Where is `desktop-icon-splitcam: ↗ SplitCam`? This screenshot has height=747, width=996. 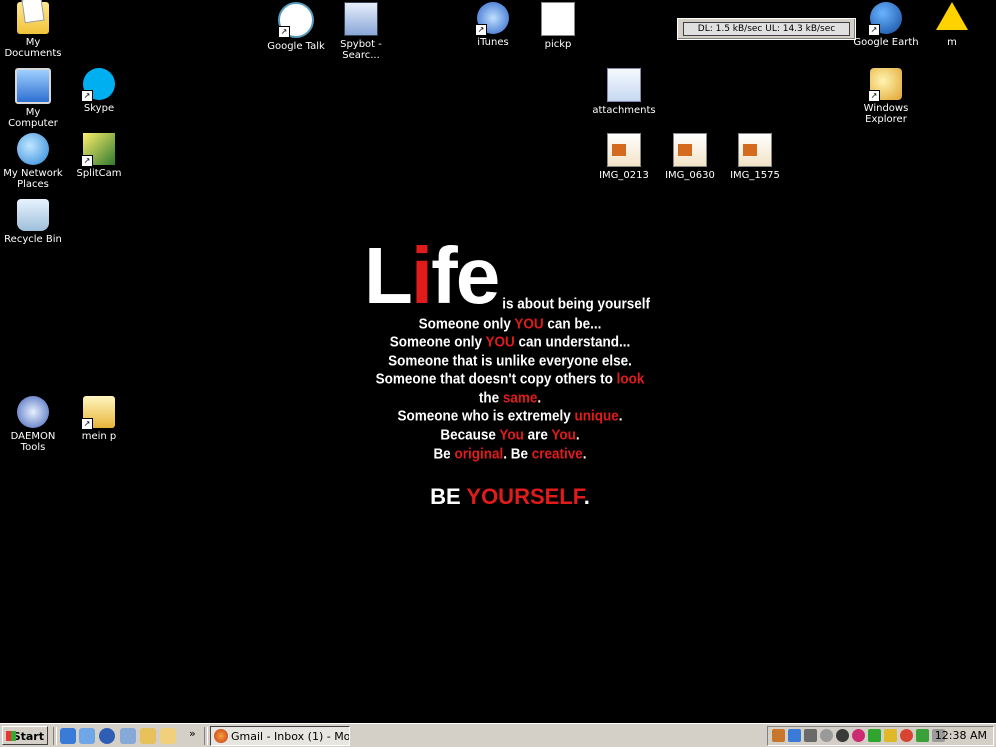
desktop-icon-splitcam: ↗ SplitCam is located at coordinates (99, 156).